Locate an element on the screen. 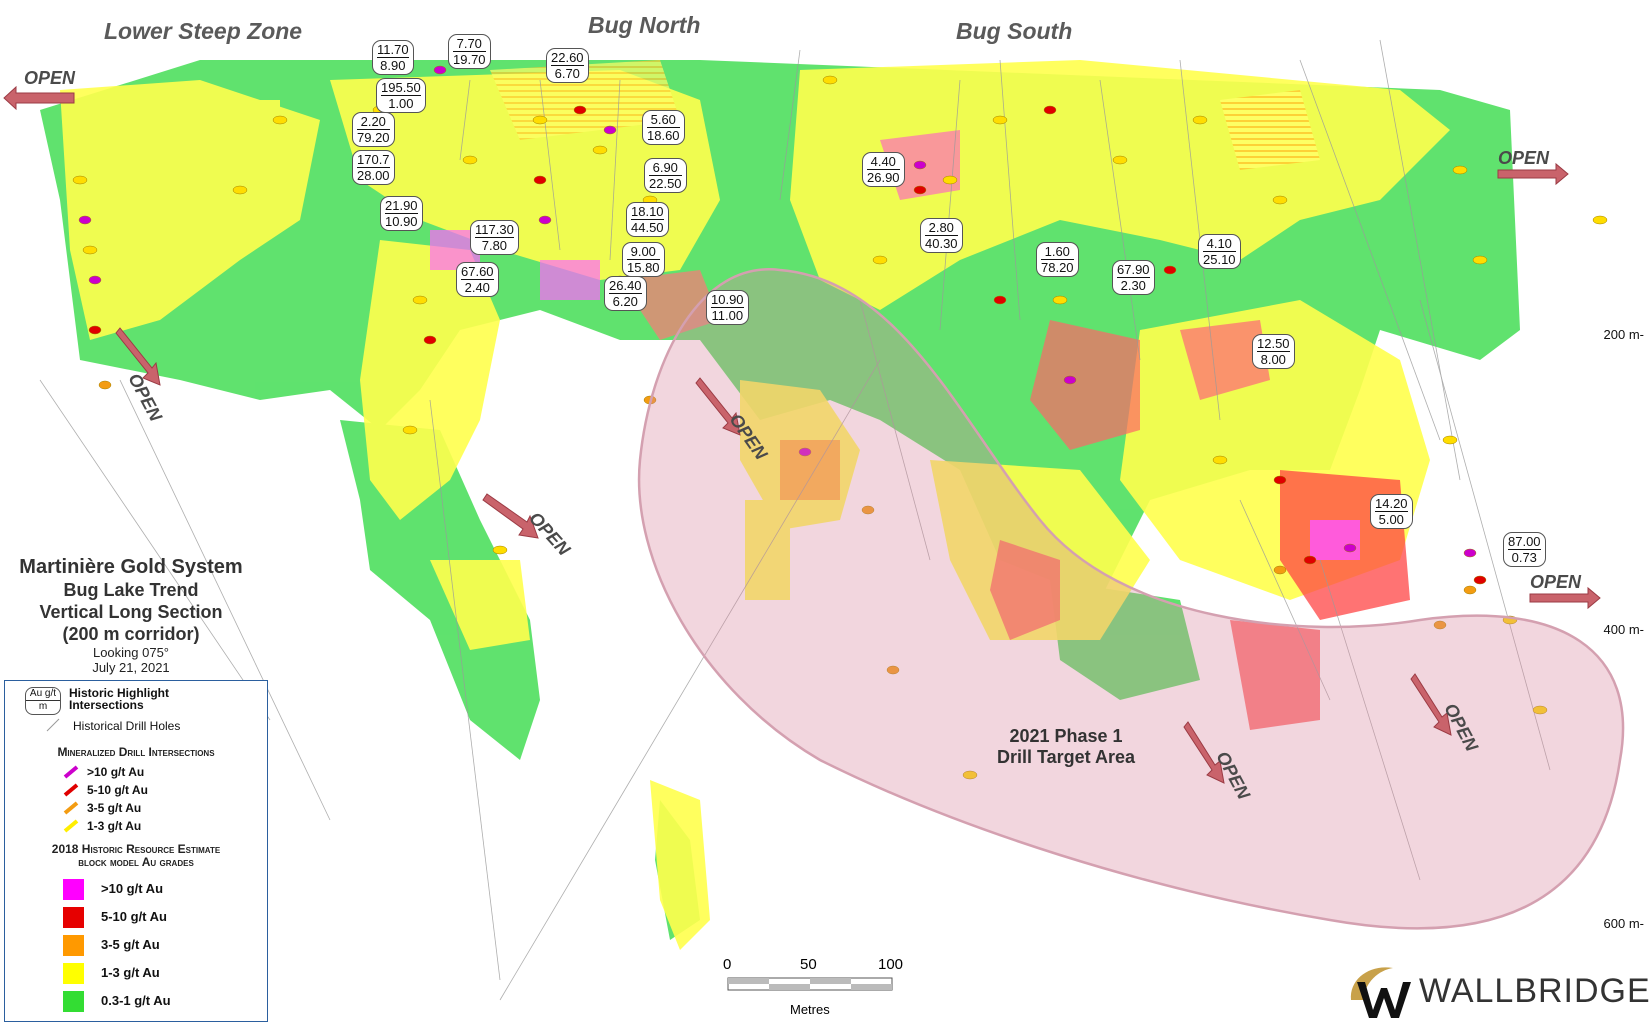 This screenshot has height=1024, width=1650. highlight-callout: 22.60 6.70 is located at coordinates (567, 65).